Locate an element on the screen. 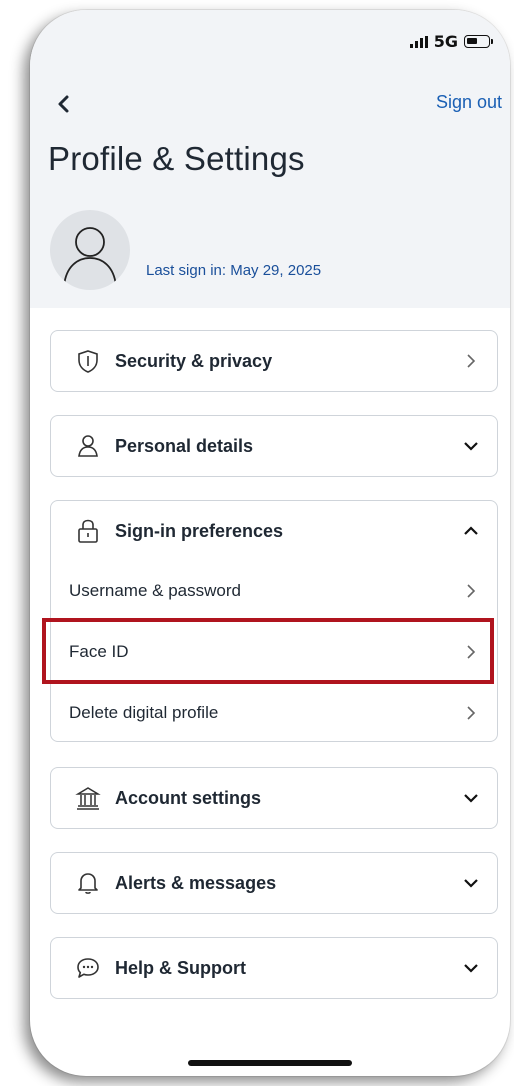  row-label: Delete digital profile is located at coordinates (144, 712).